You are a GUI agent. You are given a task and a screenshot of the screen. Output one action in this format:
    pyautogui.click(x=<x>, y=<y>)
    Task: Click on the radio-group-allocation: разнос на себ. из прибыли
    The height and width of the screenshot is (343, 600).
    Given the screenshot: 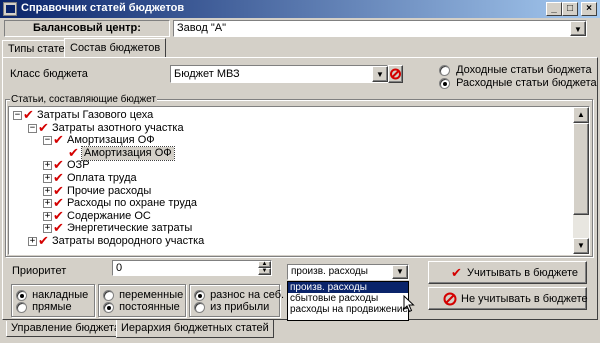 What is the action you would take?
    pyautogui.click(x=236, y=300)
    